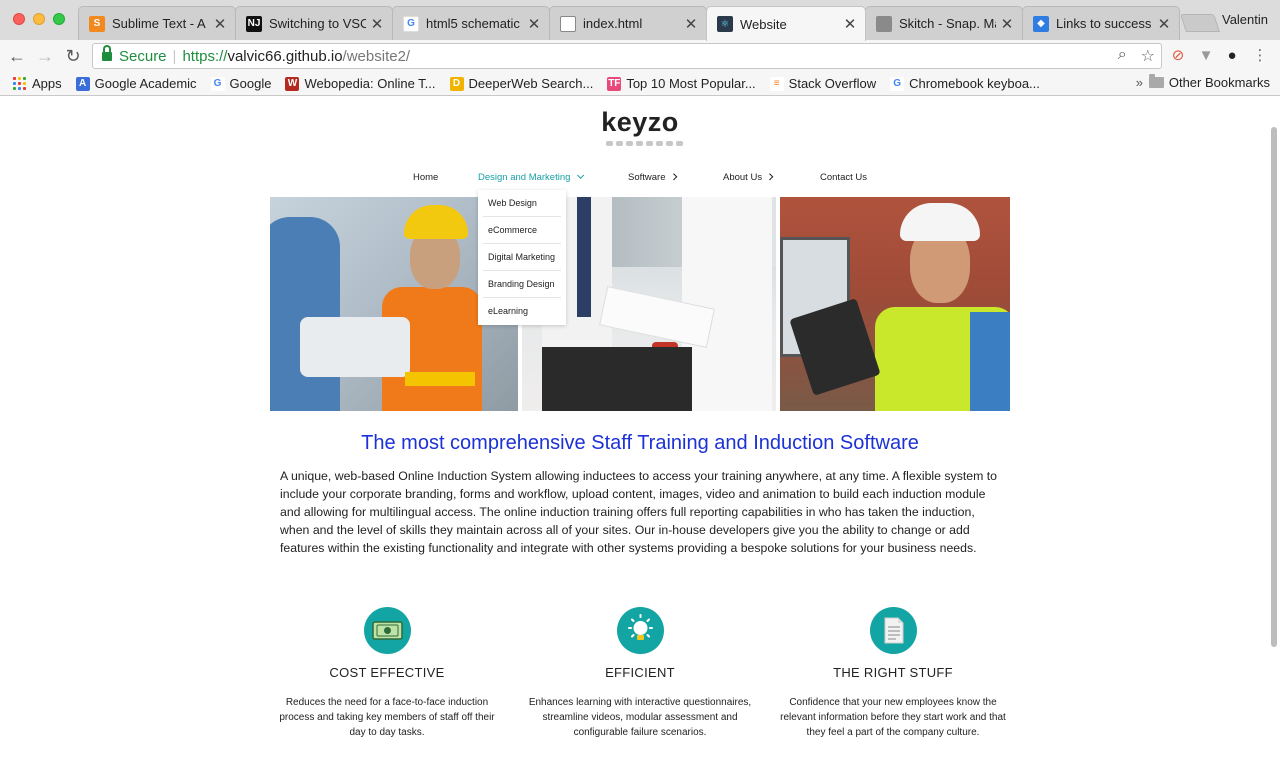 Image resolution: width=1280 pixels, height=773 pixels. I want to click on bookmark-label: Apps, so click(47, 83).